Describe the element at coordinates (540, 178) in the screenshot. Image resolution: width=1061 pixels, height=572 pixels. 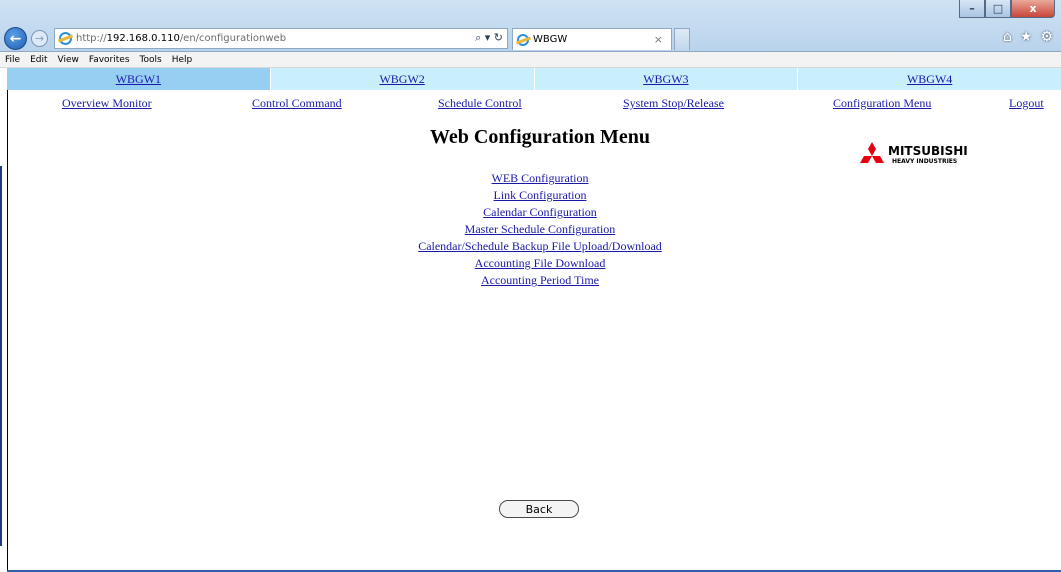
I see `link-web-configuration: WEB Configuration` at that location.